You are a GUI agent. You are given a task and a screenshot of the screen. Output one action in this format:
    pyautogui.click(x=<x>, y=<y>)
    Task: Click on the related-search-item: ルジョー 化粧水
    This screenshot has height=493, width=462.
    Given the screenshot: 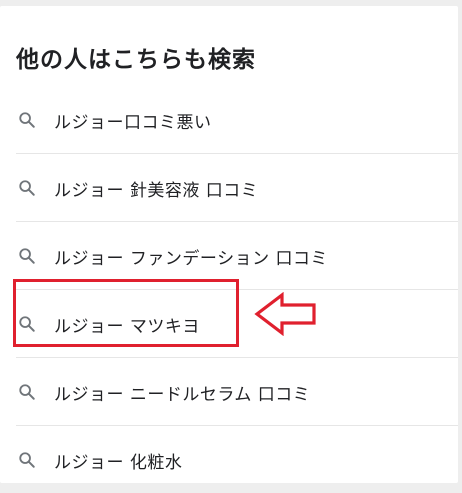 What is the action you would take?
    pyautogui.click(x=237, y=459)
    